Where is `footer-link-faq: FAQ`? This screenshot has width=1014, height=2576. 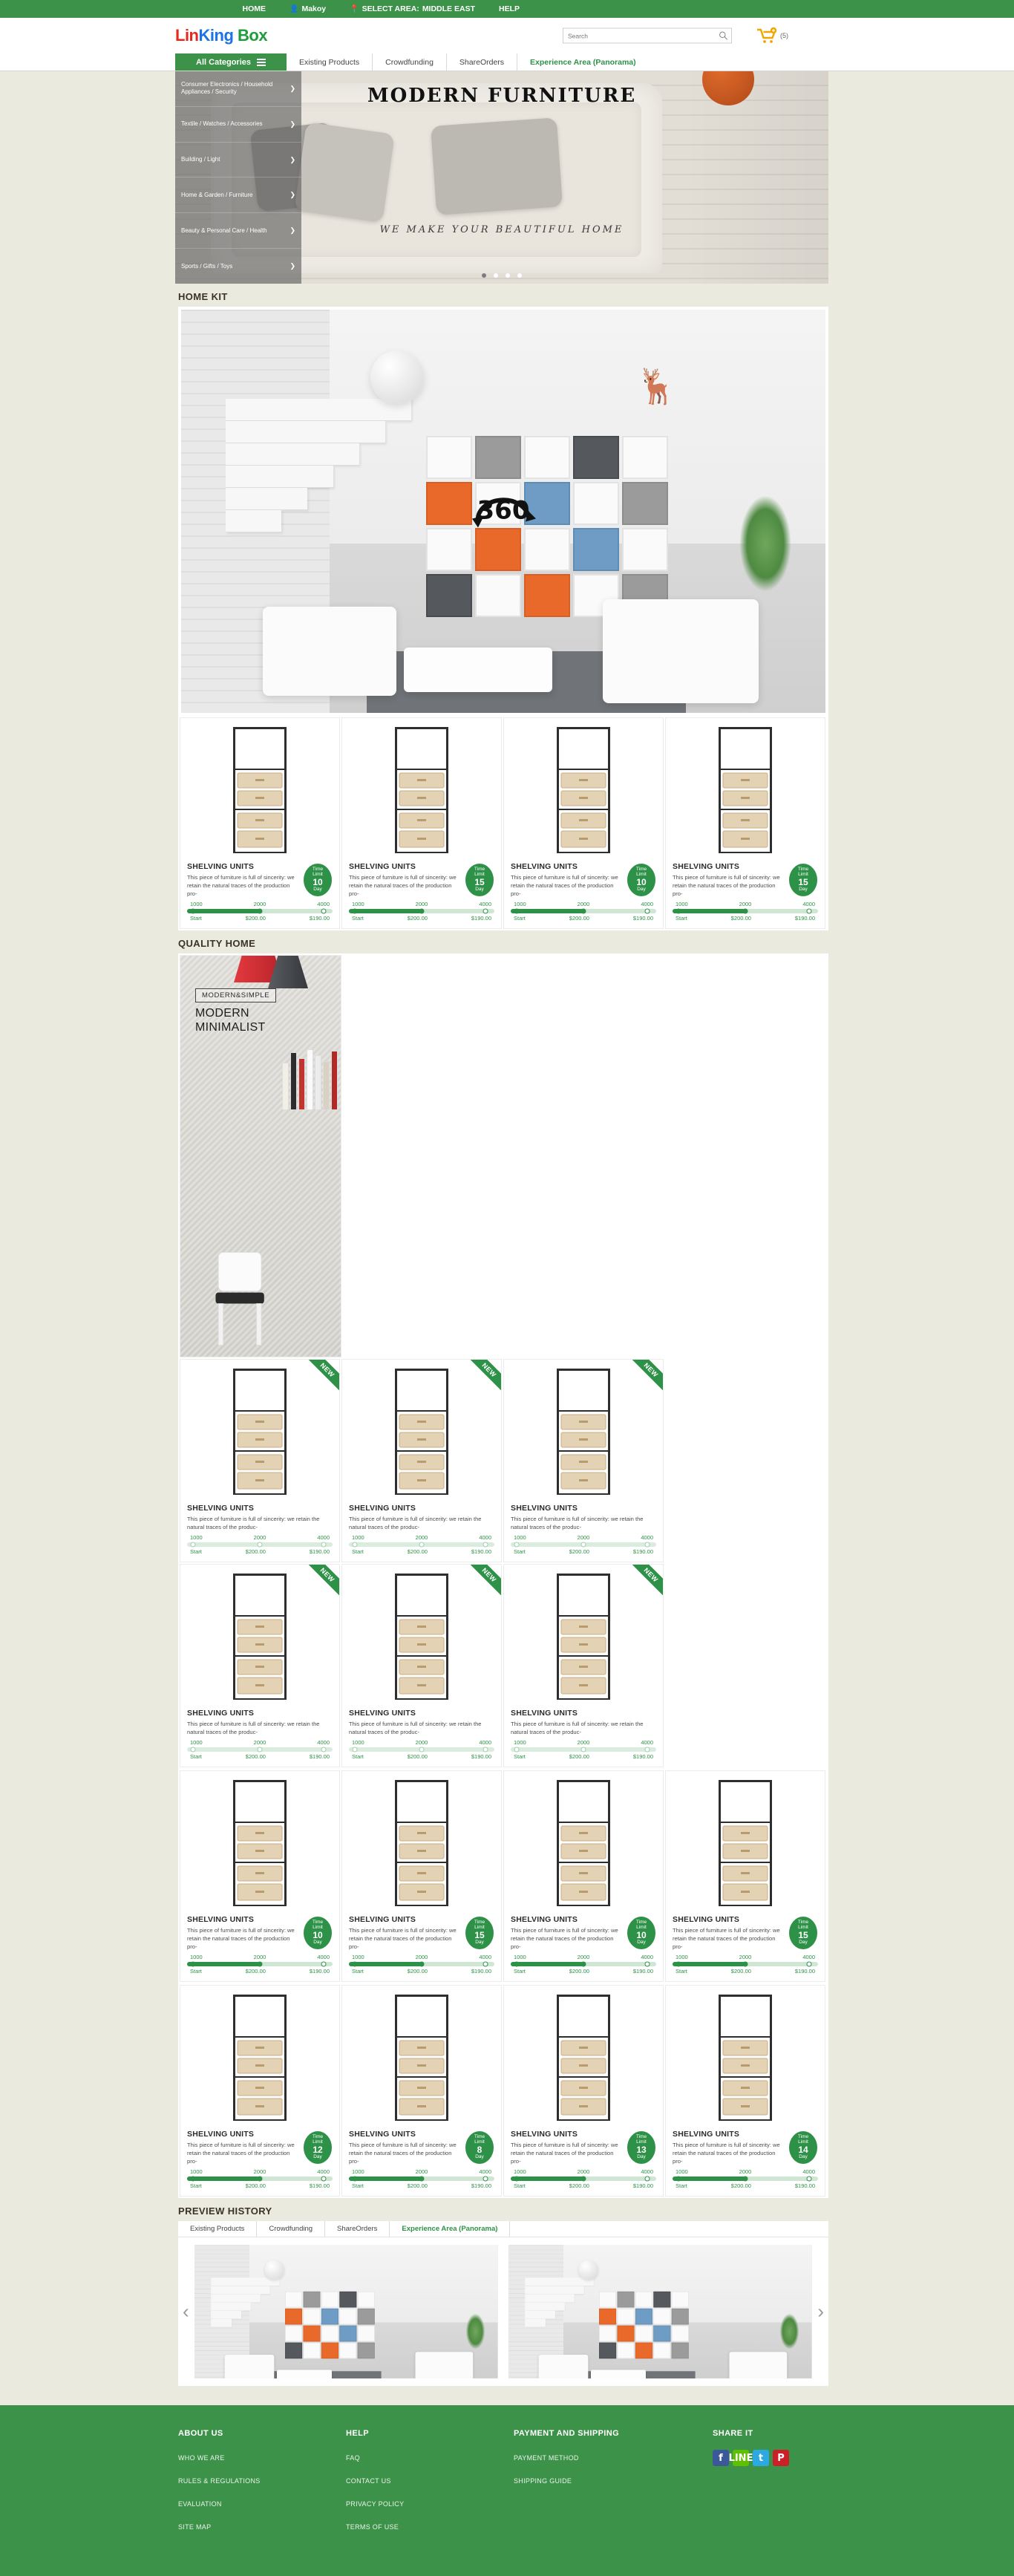
footer-link-faq: FAQ is located at coordinates (430, 2458).